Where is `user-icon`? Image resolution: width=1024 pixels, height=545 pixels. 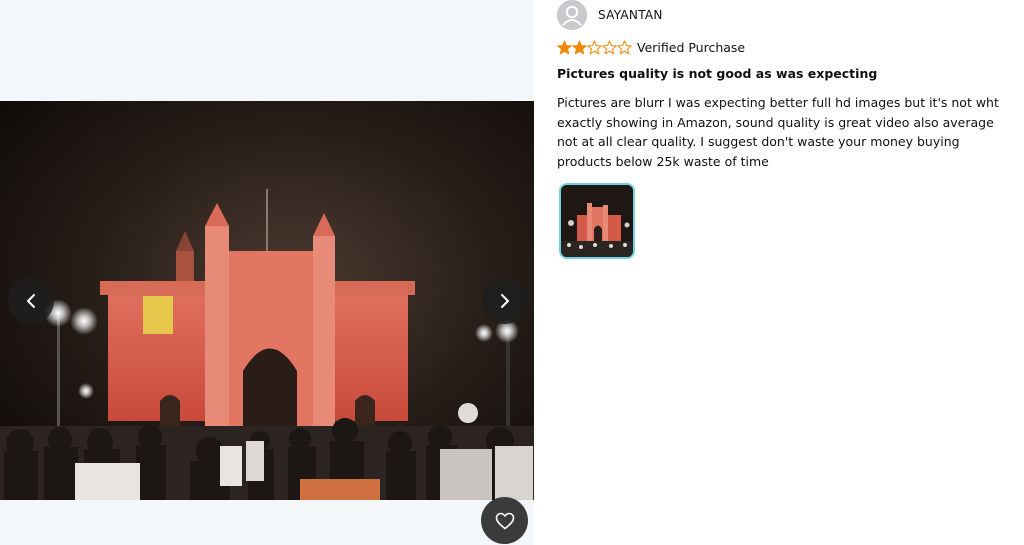
user-icon is located at coordinates (572, 15).